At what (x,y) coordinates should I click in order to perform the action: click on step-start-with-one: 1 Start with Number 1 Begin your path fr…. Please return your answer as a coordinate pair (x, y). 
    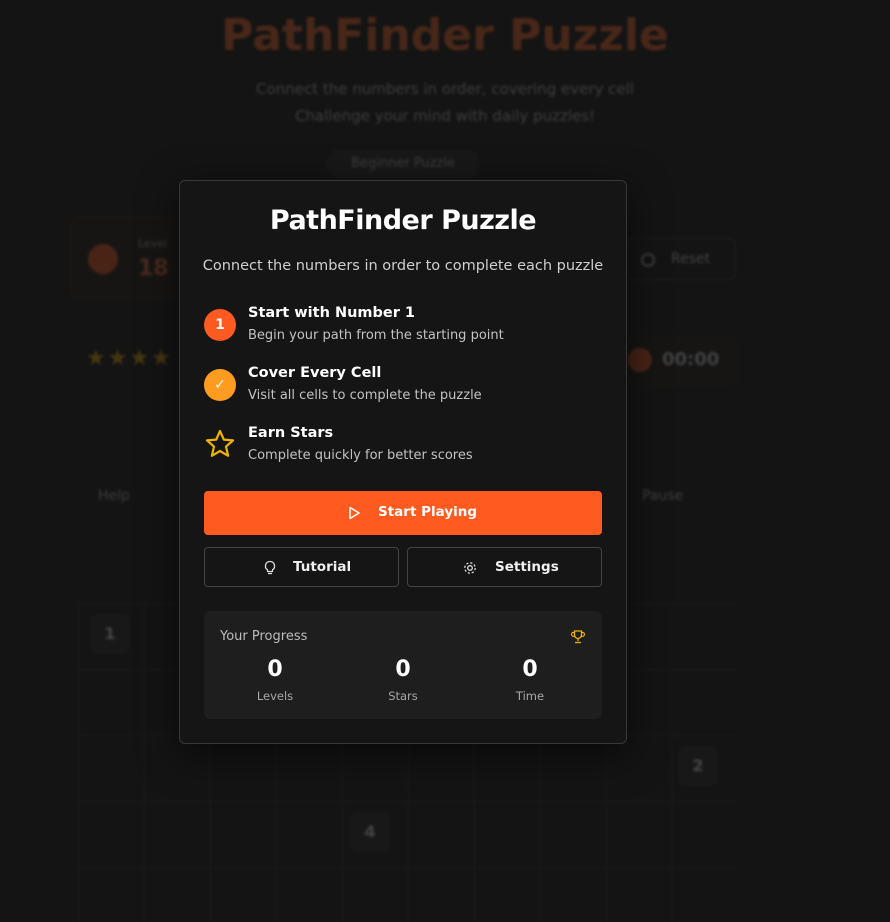
    Looking at the image, I should click on (404, 331).